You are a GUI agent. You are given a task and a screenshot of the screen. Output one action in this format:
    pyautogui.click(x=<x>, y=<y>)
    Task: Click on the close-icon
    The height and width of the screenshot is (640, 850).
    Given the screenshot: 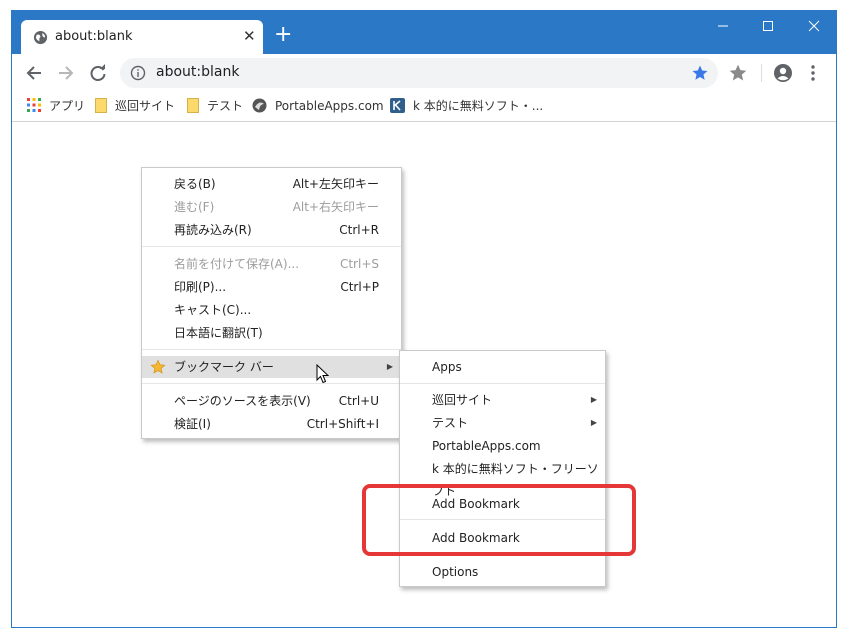 What is the action you would take?
    pyautogui.click(x=814, y=26)
    